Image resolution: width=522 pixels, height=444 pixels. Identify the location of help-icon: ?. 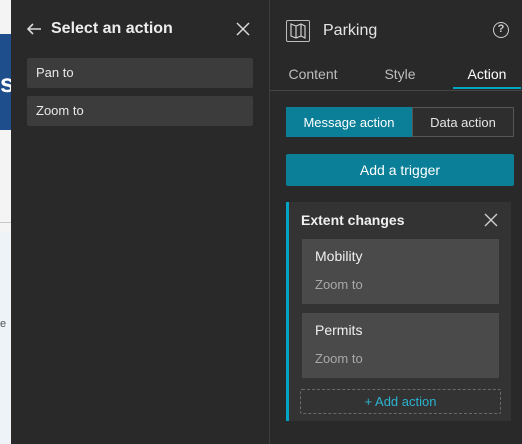
(501, 30).